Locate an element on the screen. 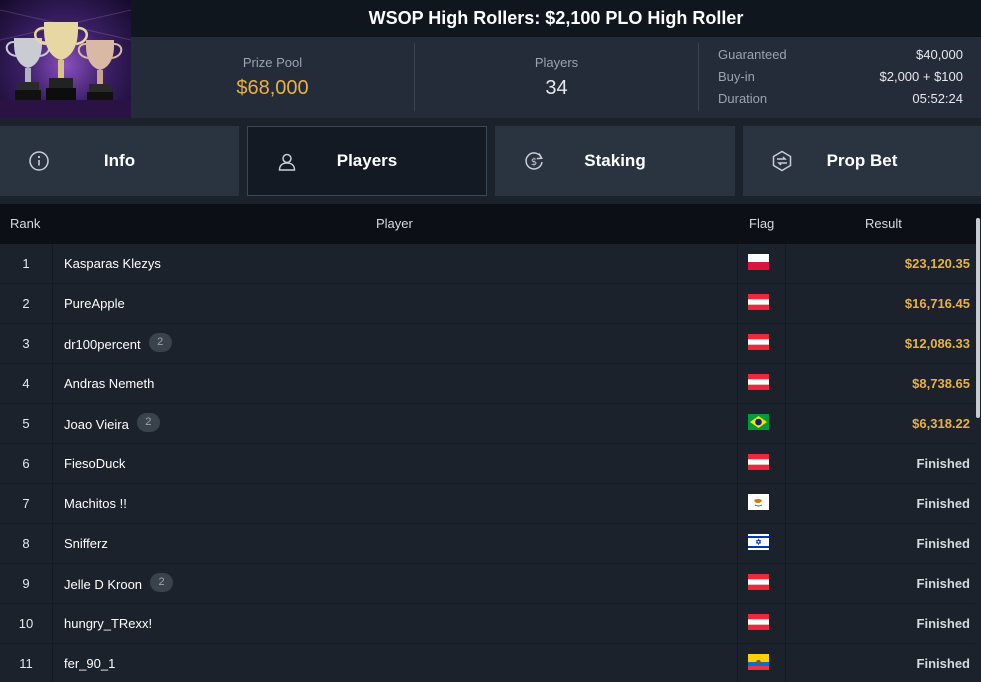 The image size is (981, 682). player-name-cell: Andras Nemeth is located at coordinates (109, 383).